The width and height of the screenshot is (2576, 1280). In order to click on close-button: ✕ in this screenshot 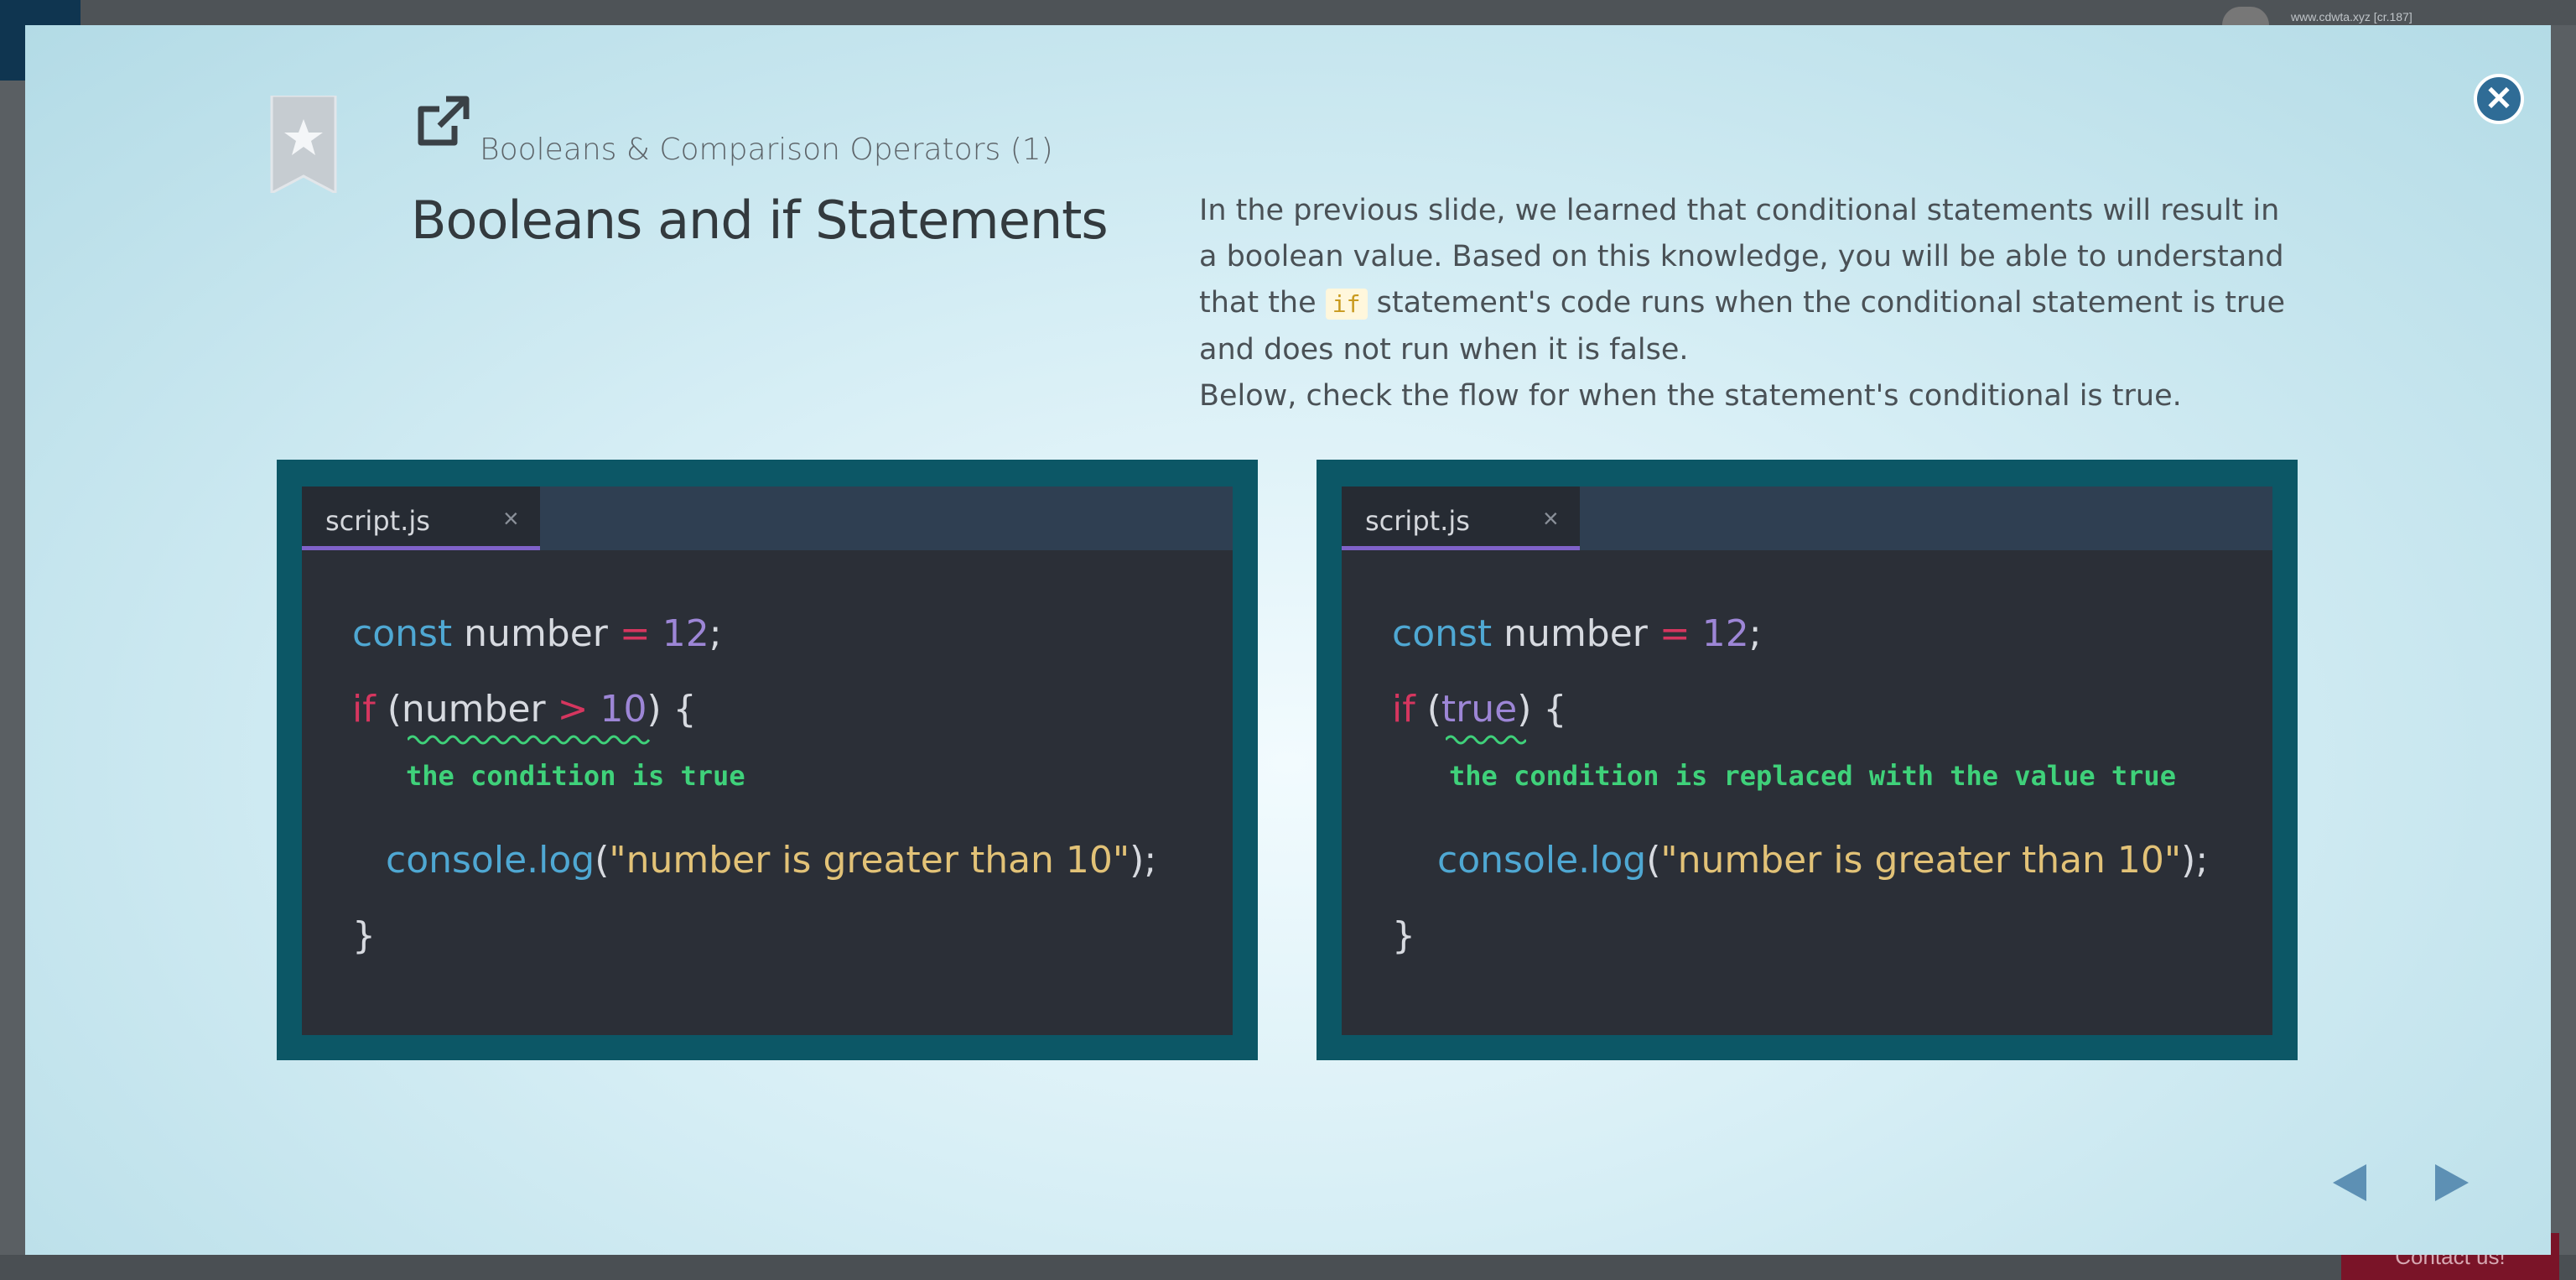, I will do `click(2499, 99)`.